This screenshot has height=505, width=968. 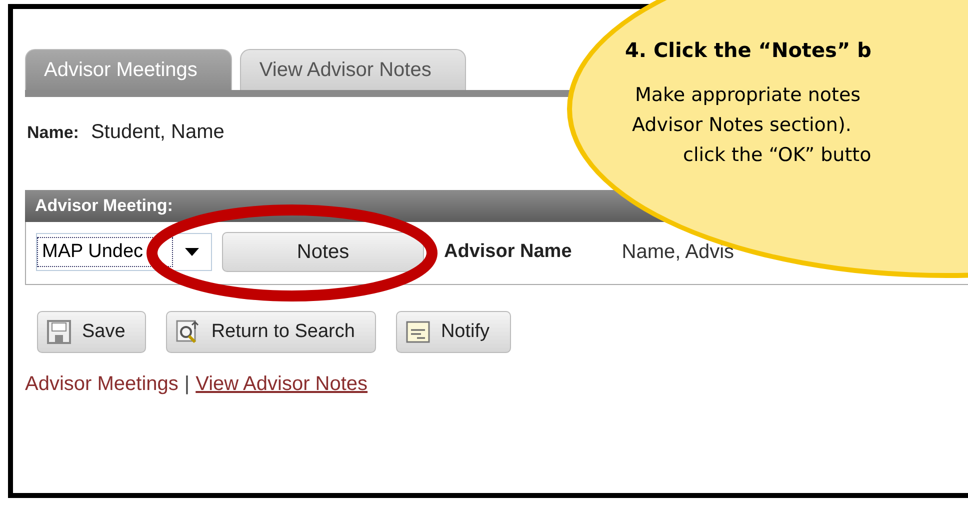 I want to click on callout-text: click the “OK” butto, so click(x=777, y=155).